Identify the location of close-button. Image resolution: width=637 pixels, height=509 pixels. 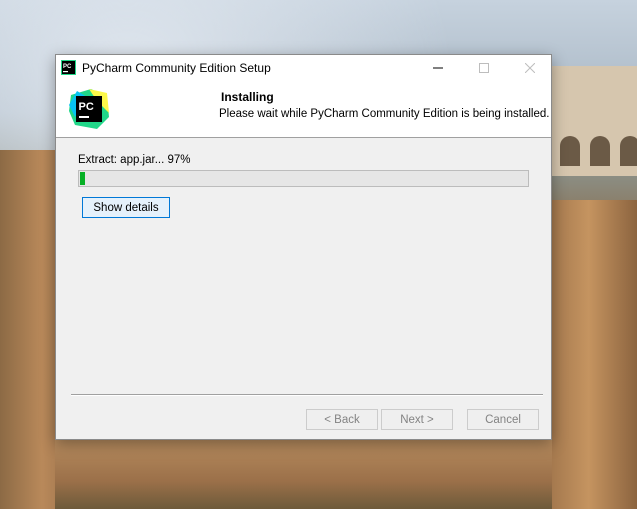
(530, 68).